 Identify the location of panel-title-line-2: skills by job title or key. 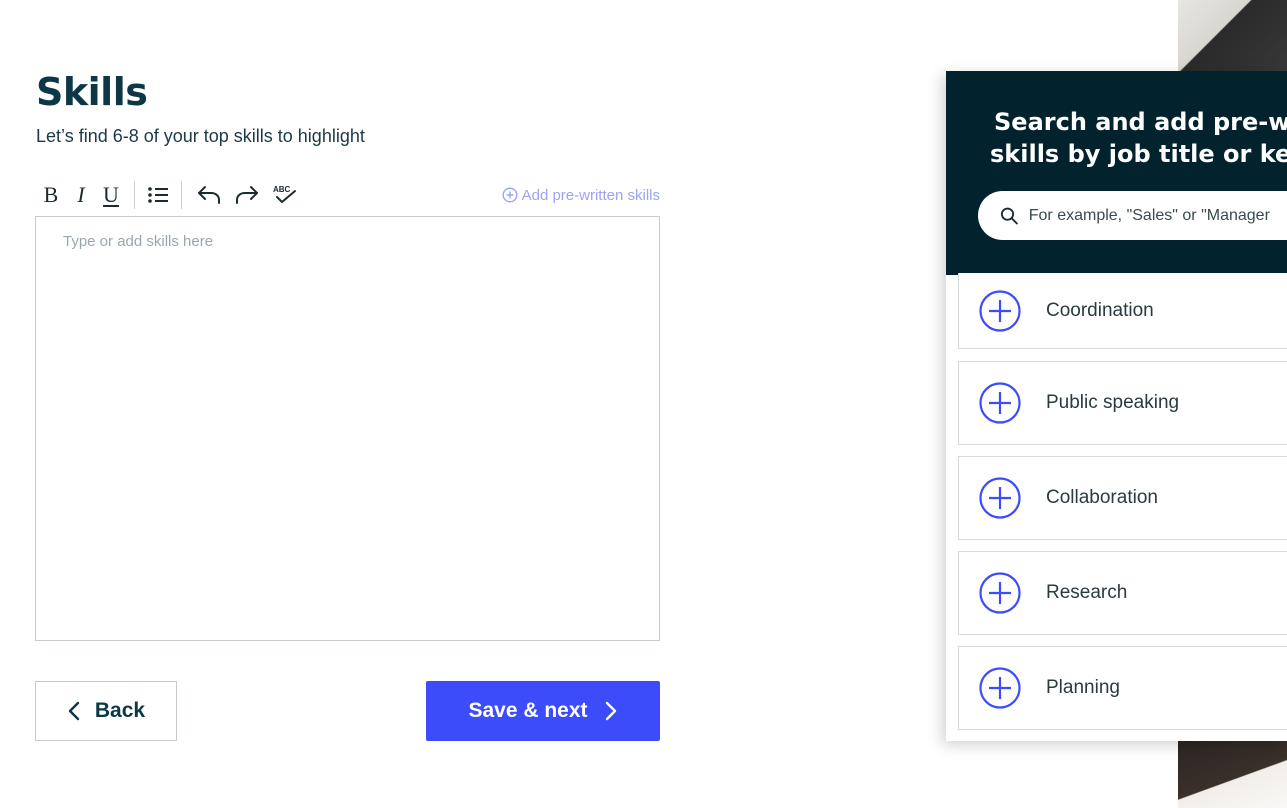
(1138, 154).